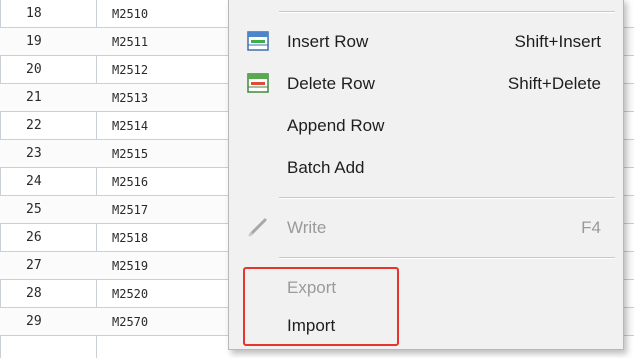 The width and height of the screenshot is (634, 358). What do you see at coordinates (427, 228) in the screenshot?
I see `menu-item-write: Write F4` at bounding box center [427, 228].